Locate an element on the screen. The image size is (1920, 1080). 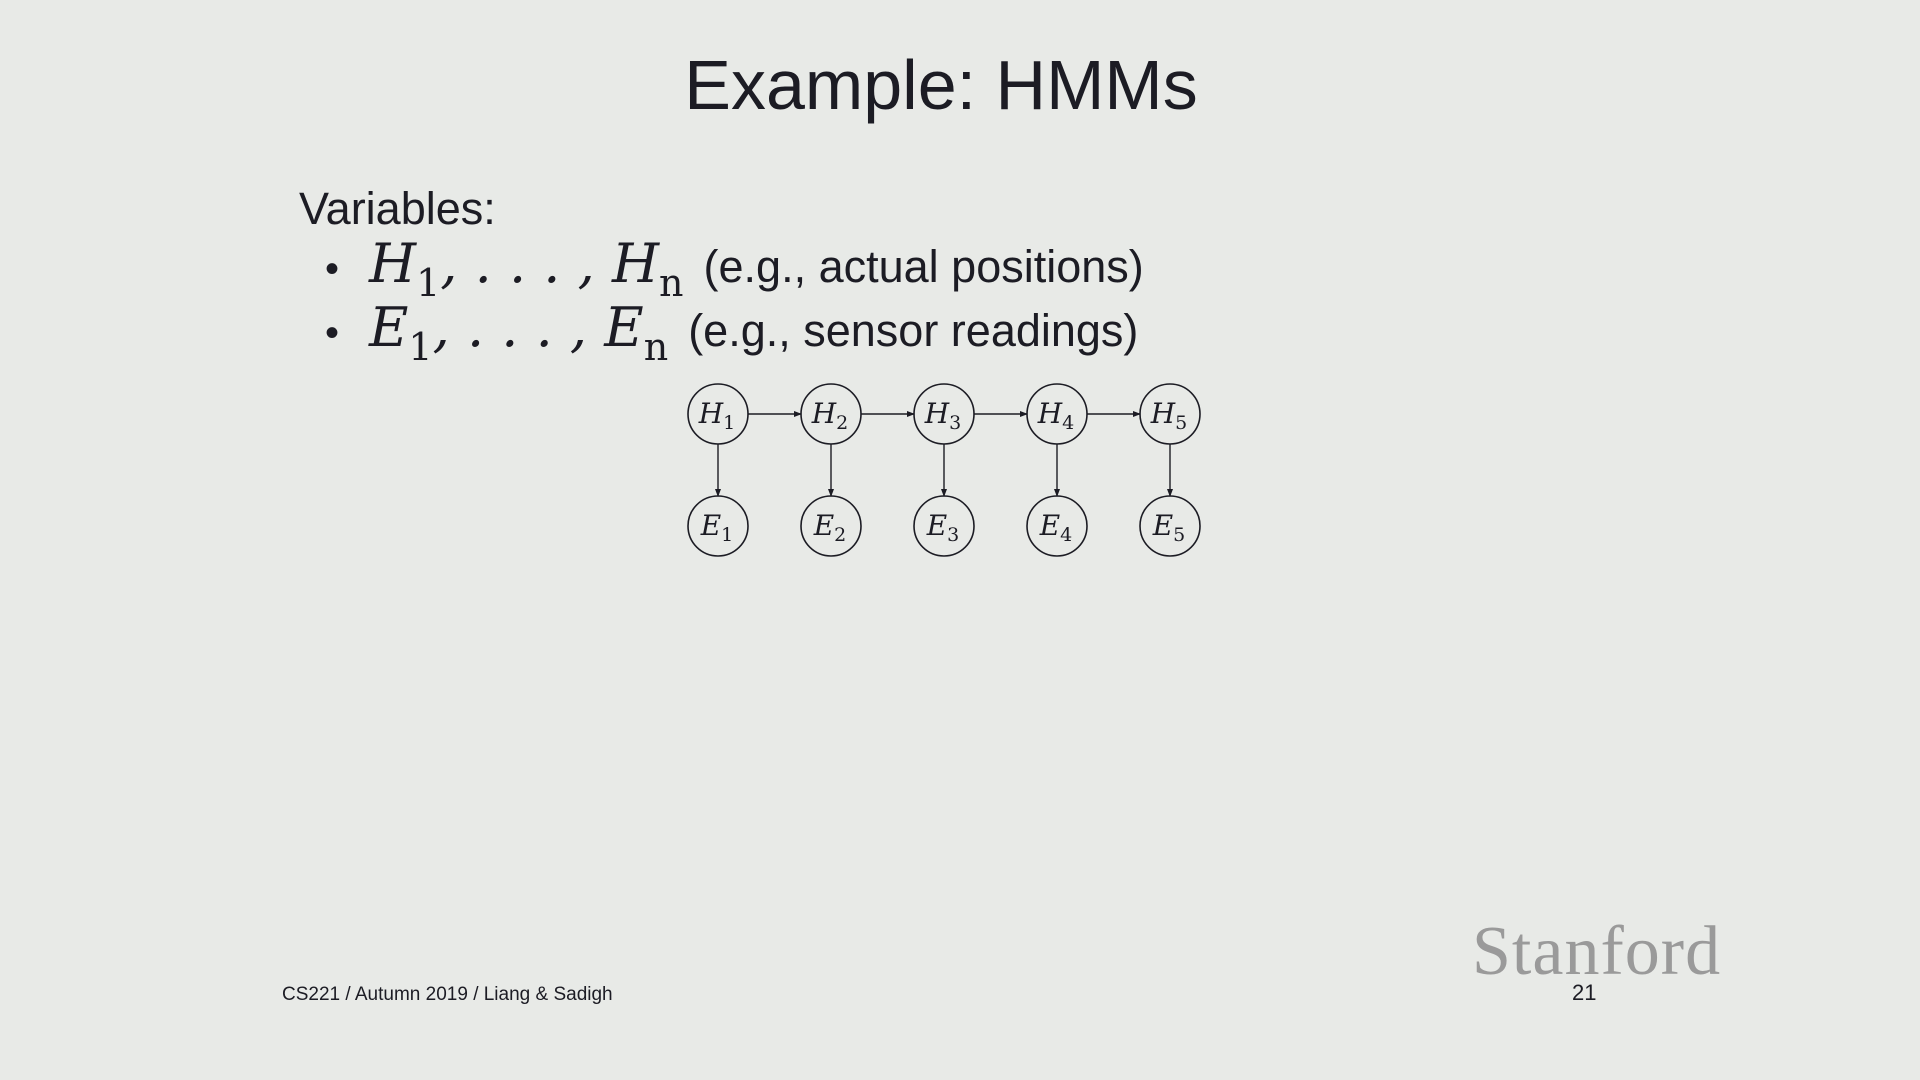
svg-text: E2 is located at coordinates (830, 527).